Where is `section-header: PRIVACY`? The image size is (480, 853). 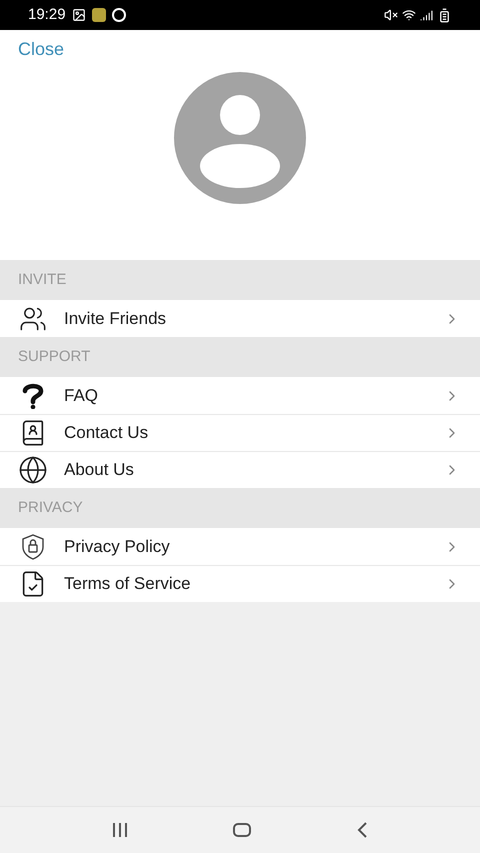
section-header: PRIVACY is located at coordinates (50, 508).